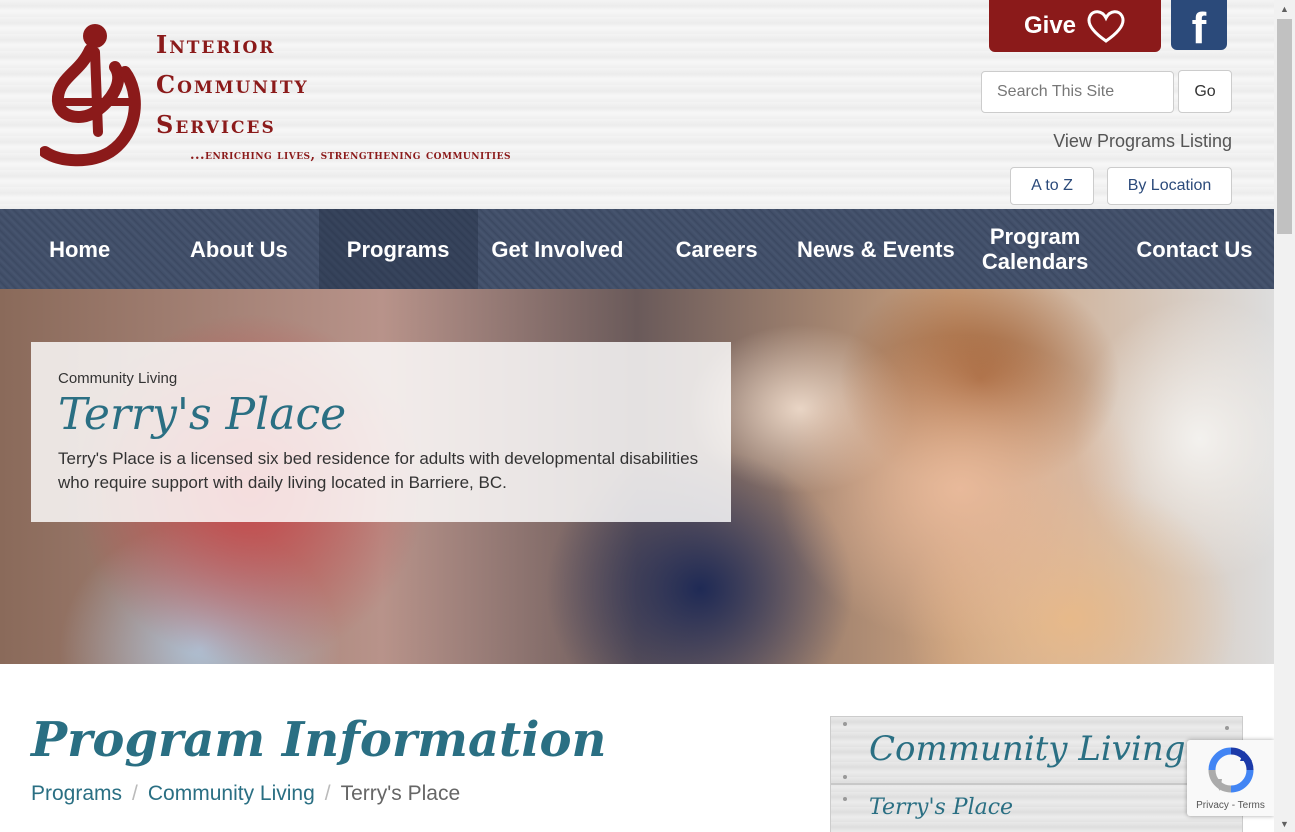 This screenshot has height=832, width=1295. What do you see at coordinates (875, 249) in the screenshot?
I see `nav-item-news-events: News & Events` at bounding box center [875, 249].